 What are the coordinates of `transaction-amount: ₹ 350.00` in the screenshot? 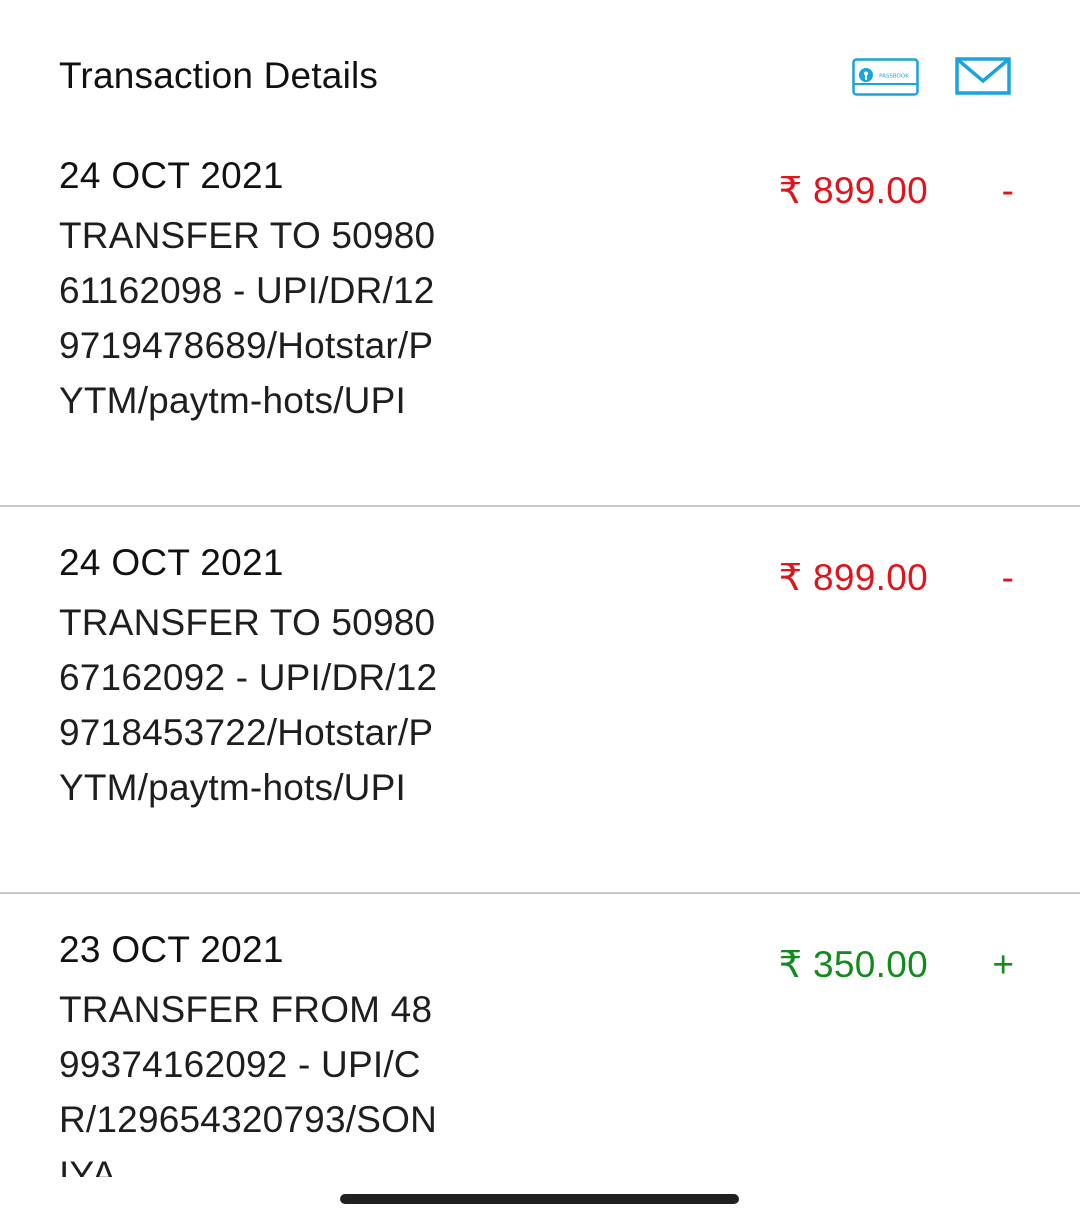 It's located at (853, 964).